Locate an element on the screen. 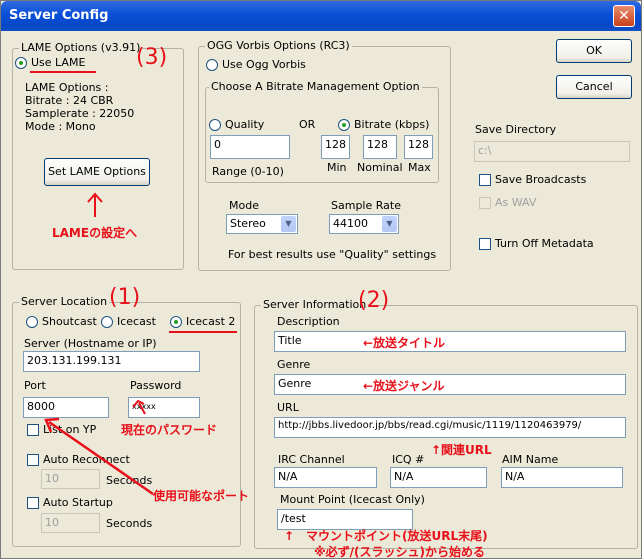 This screenshot has height=560, width=642. icq-input: N/A is located at coordinates (438, 477).